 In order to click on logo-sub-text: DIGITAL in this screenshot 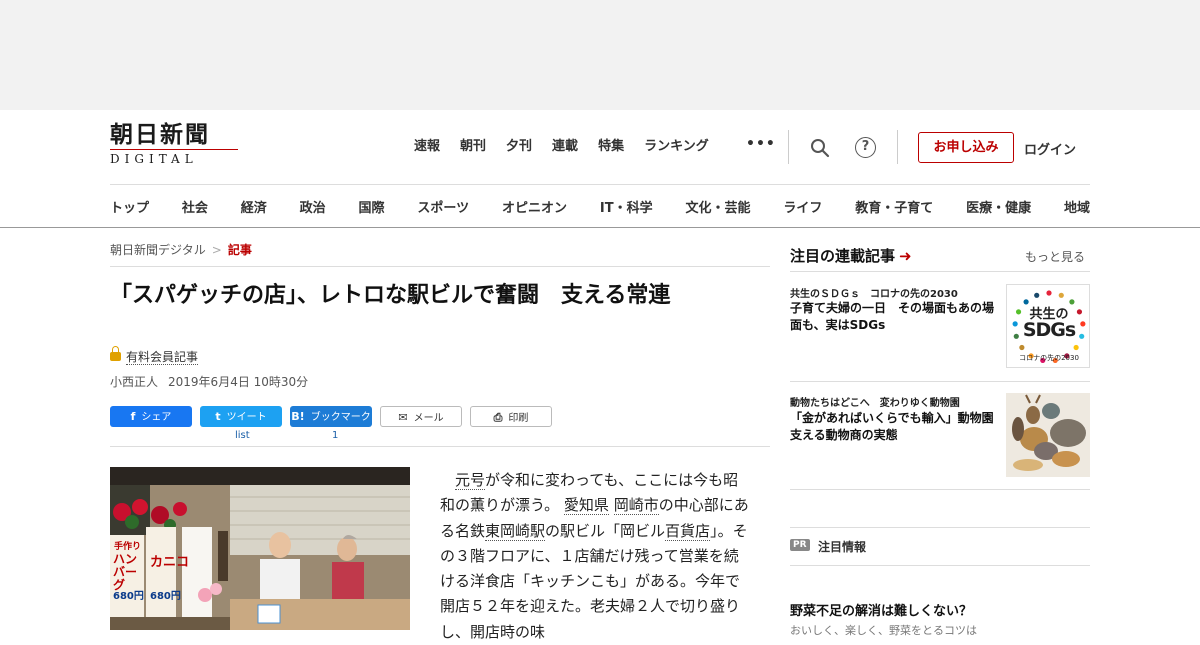, I will do `click(174, 157)`.